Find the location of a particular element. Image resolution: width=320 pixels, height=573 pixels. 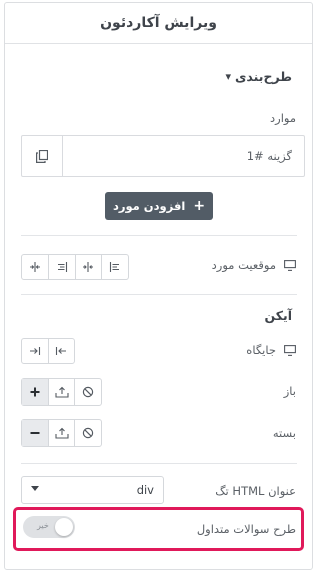

faq-schema-toggle-text: خیر is located at coordinates (43, 525).